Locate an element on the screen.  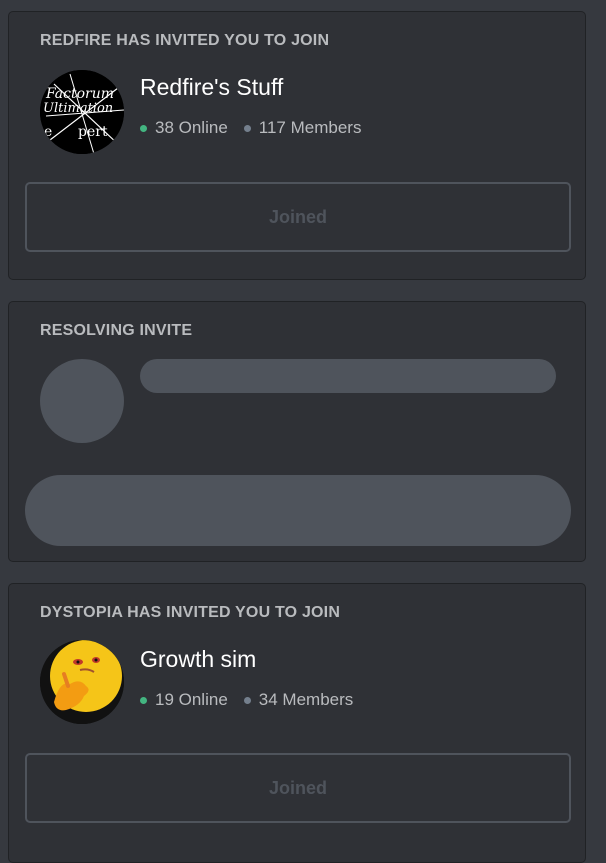
online-count: 19 Online is located at coordinates (191, 699).